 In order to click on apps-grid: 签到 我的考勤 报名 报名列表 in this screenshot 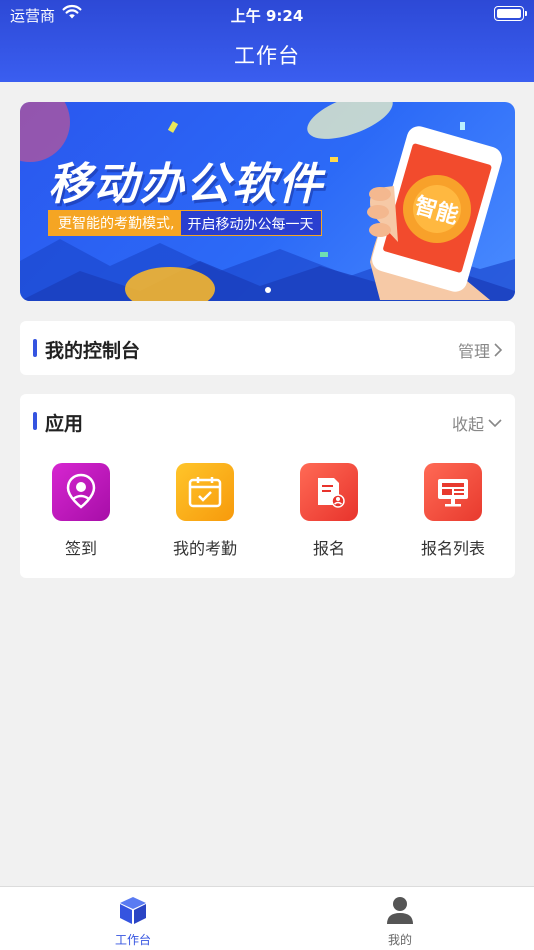, I will do `click(267, 513)`.